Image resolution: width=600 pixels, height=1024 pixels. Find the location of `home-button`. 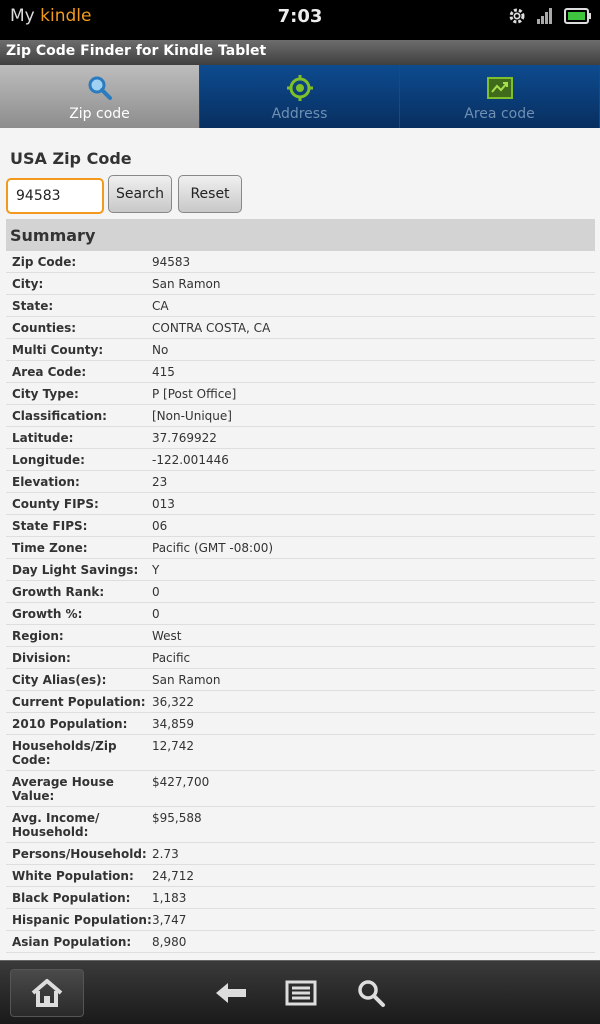

home-button is located at coordinates (47, 993).